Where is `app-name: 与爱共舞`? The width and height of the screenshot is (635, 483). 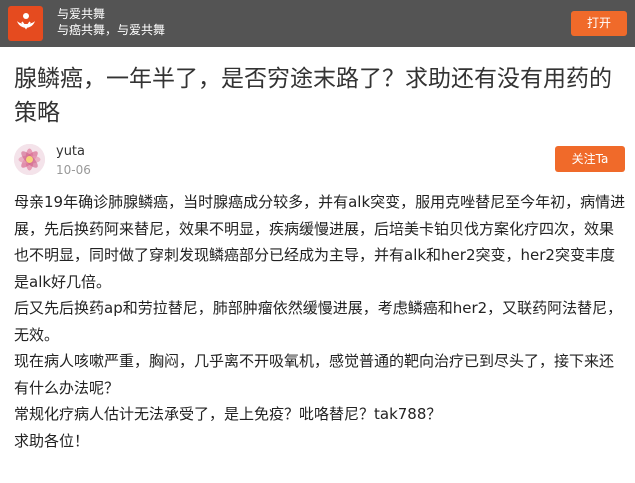
app-name: 与爱共舞 is located at coordinates (81, 14).